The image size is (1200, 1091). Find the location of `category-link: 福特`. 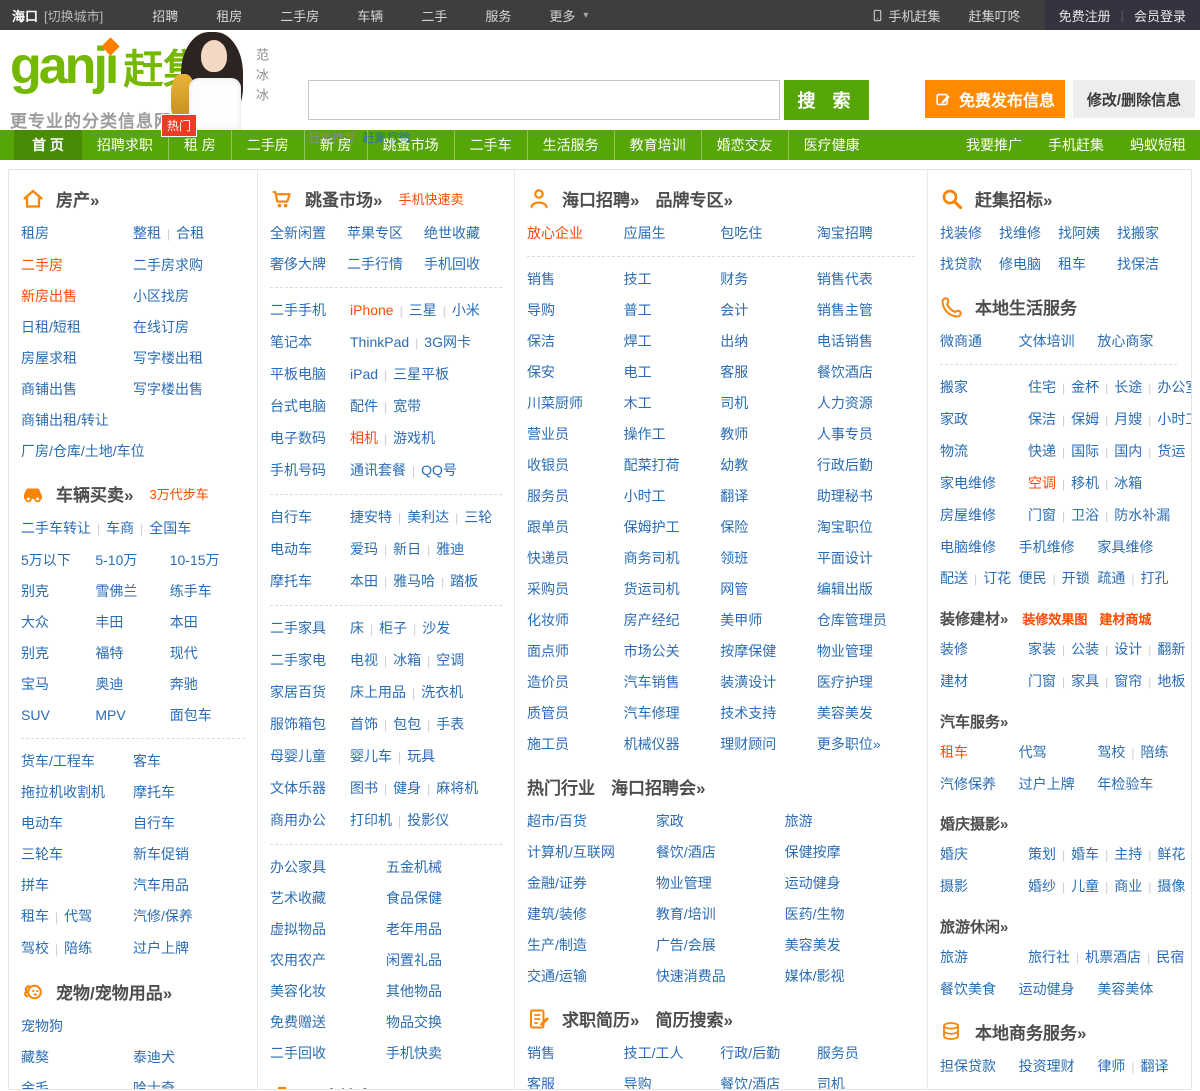

category-link: 福特 is located at coordinates (109, 653).